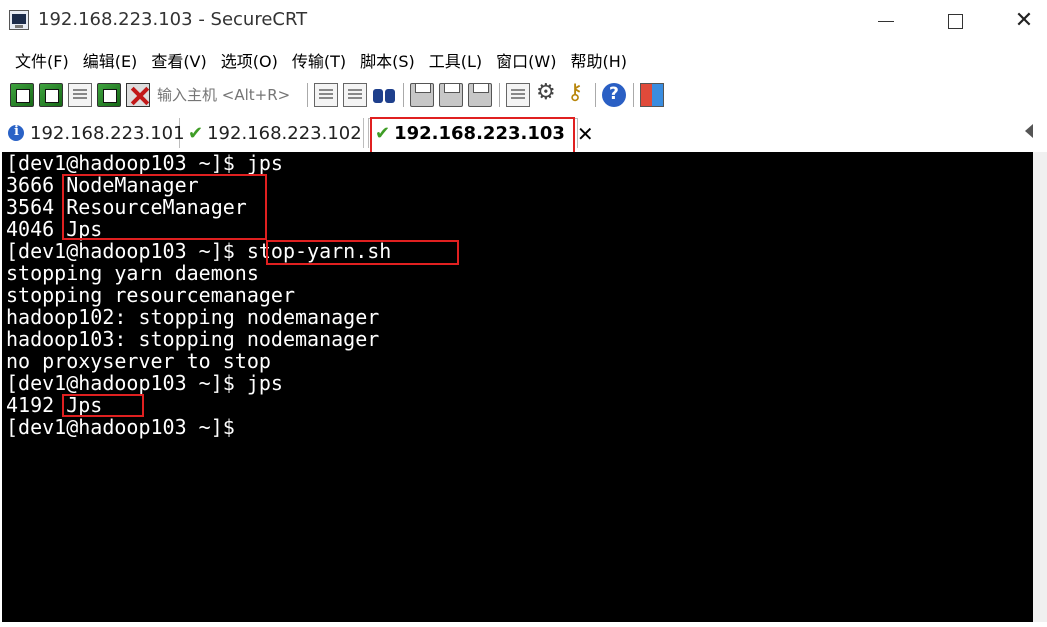 Image resolution: width=1047 pixels, height=627 pixels. I want to click on menu-window: 窗口(W), so click(526, 60).